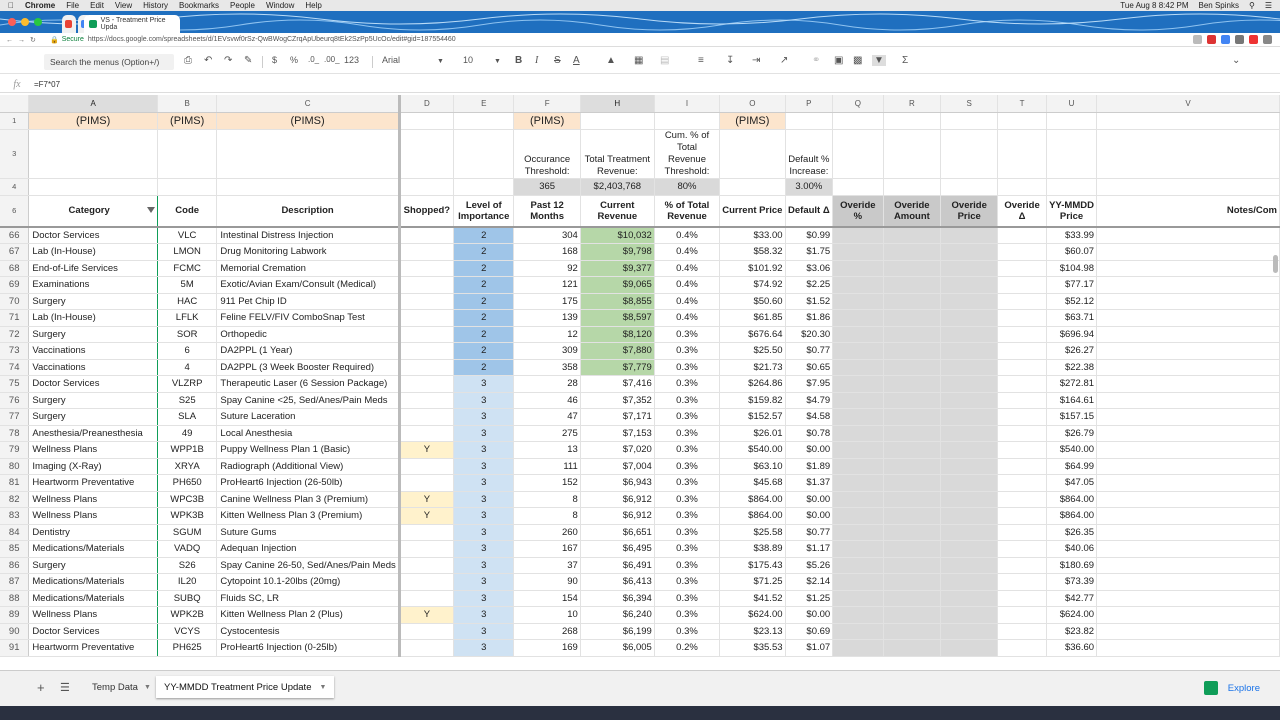 Image resolution: width=1280 pixels, height=720 pixels. I want to click on more-formats-button: 123, so click(351, 60).